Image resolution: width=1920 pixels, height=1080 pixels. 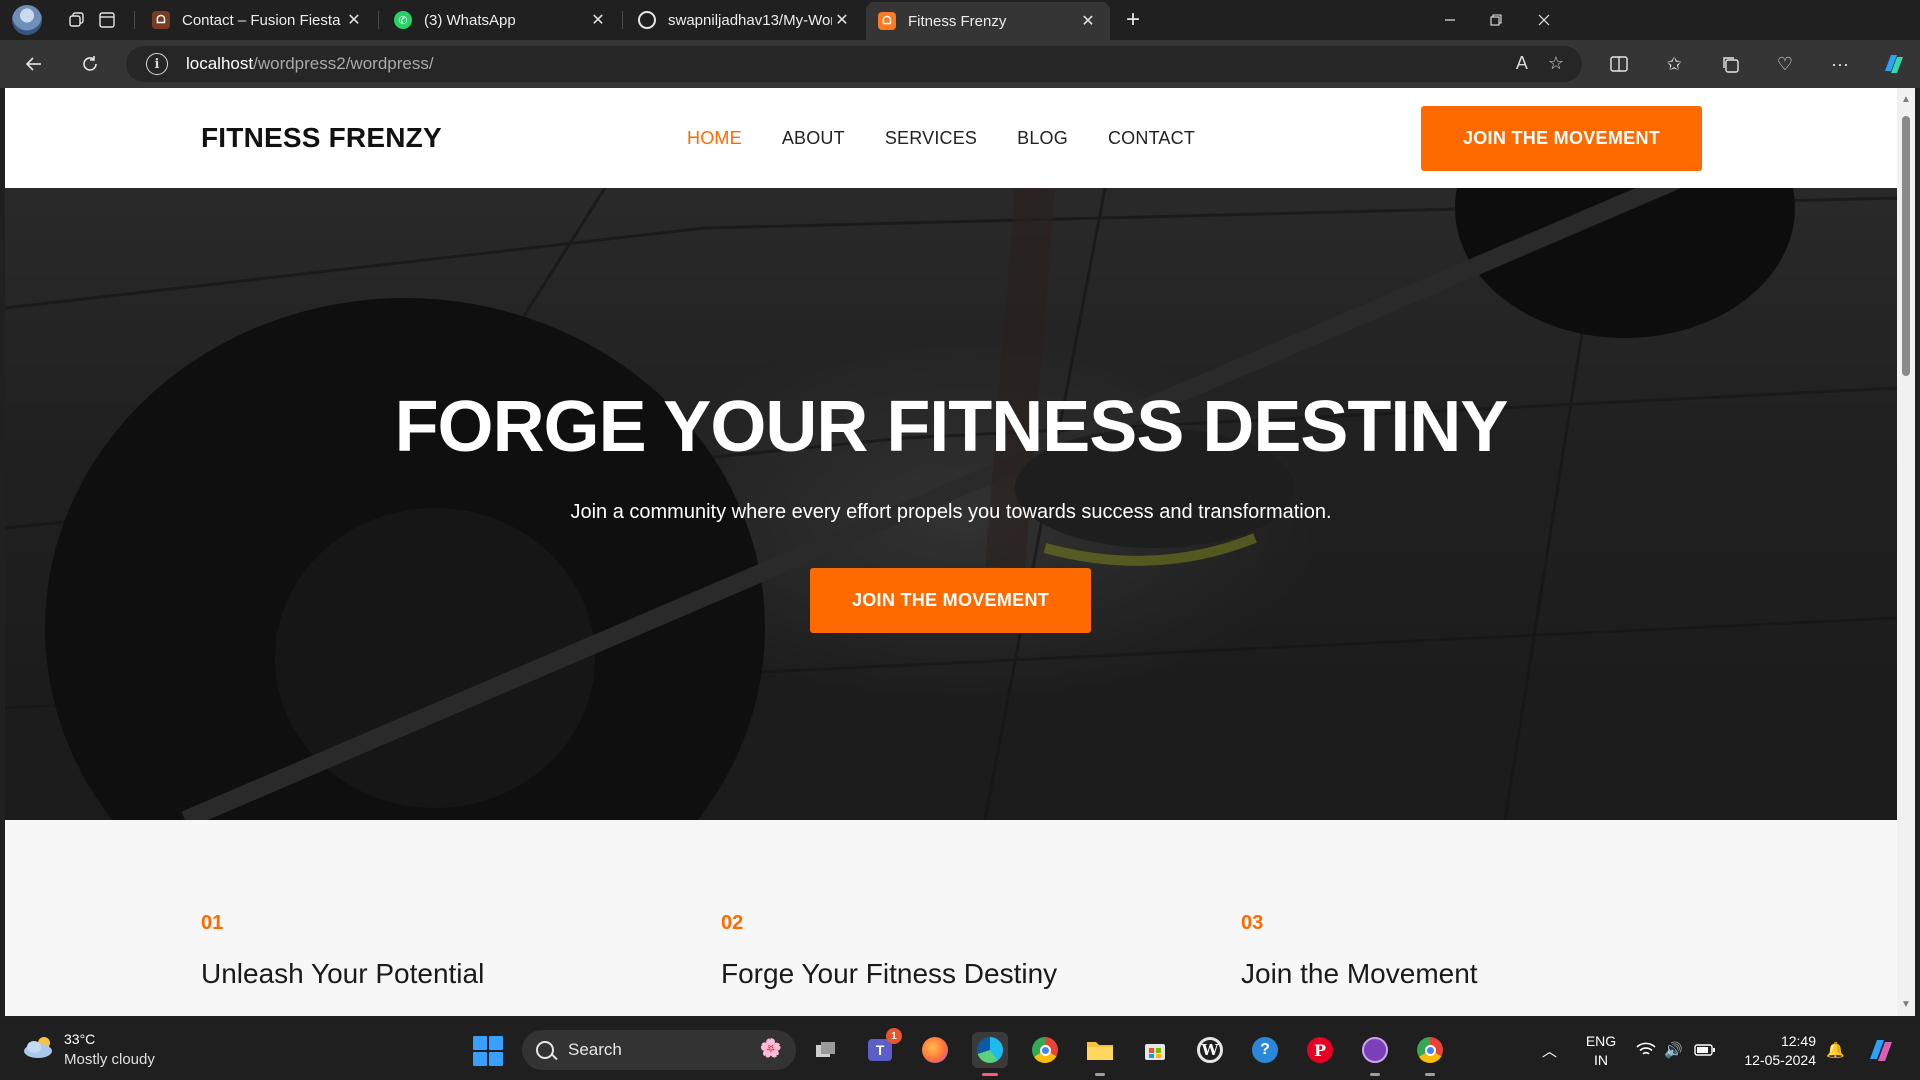 What do you see at coordinates (321, 138) in the screenshot?
I see `site-logo: FITNESS FRENZY` at bounding box center [321, 138].